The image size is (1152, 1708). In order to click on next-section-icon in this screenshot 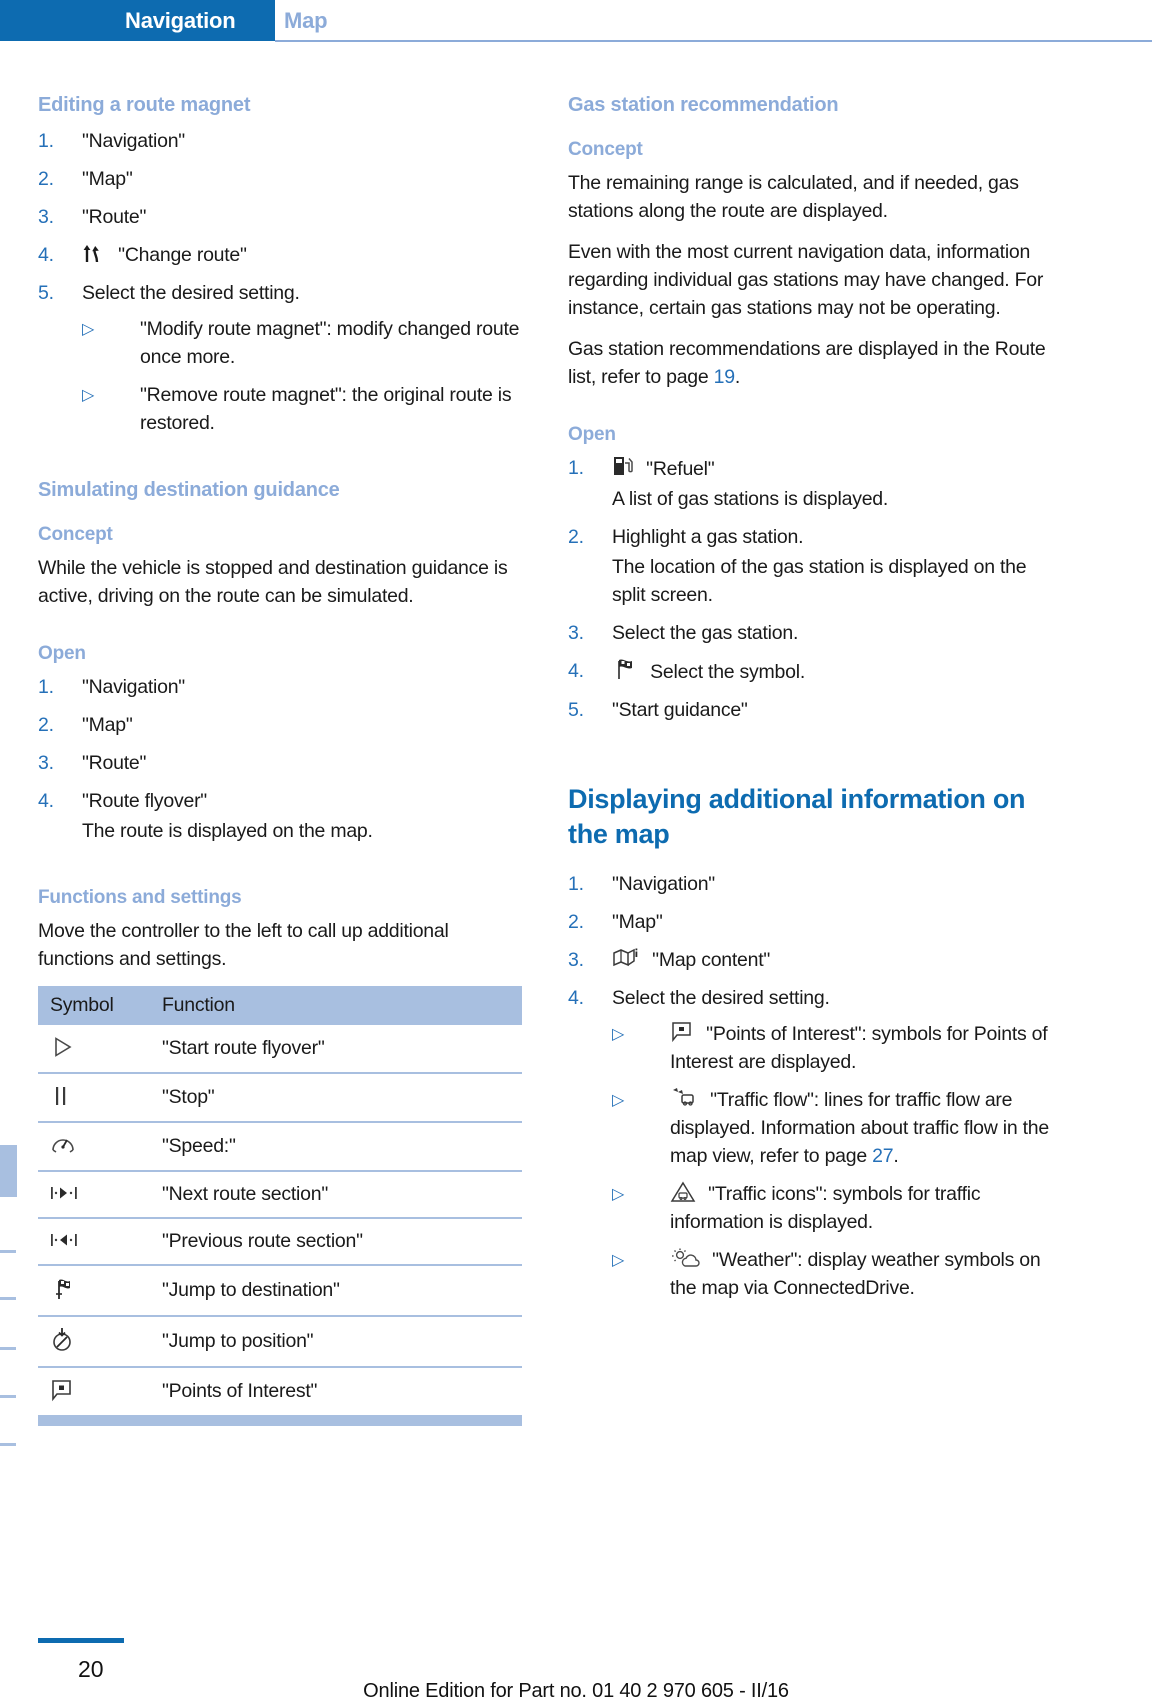, I will do `click(66, 1193)`.